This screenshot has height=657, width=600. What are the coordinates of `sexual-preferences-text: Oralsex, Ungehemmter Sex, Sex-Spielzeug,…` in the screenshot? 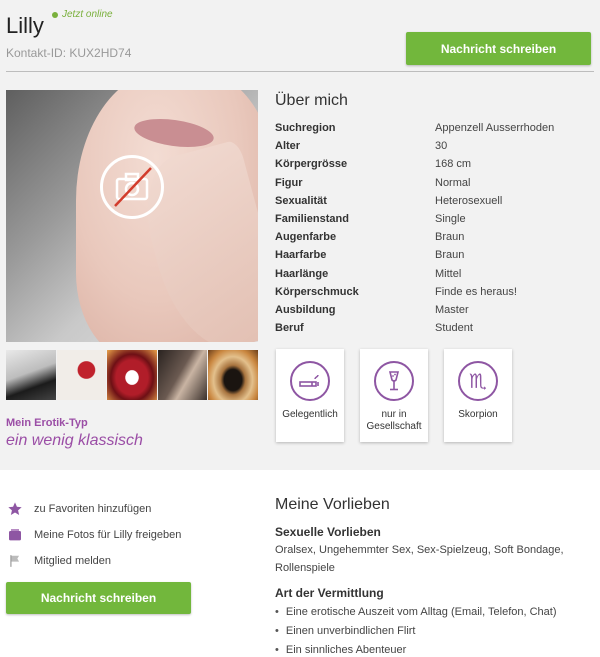 It's located at (419, 559).